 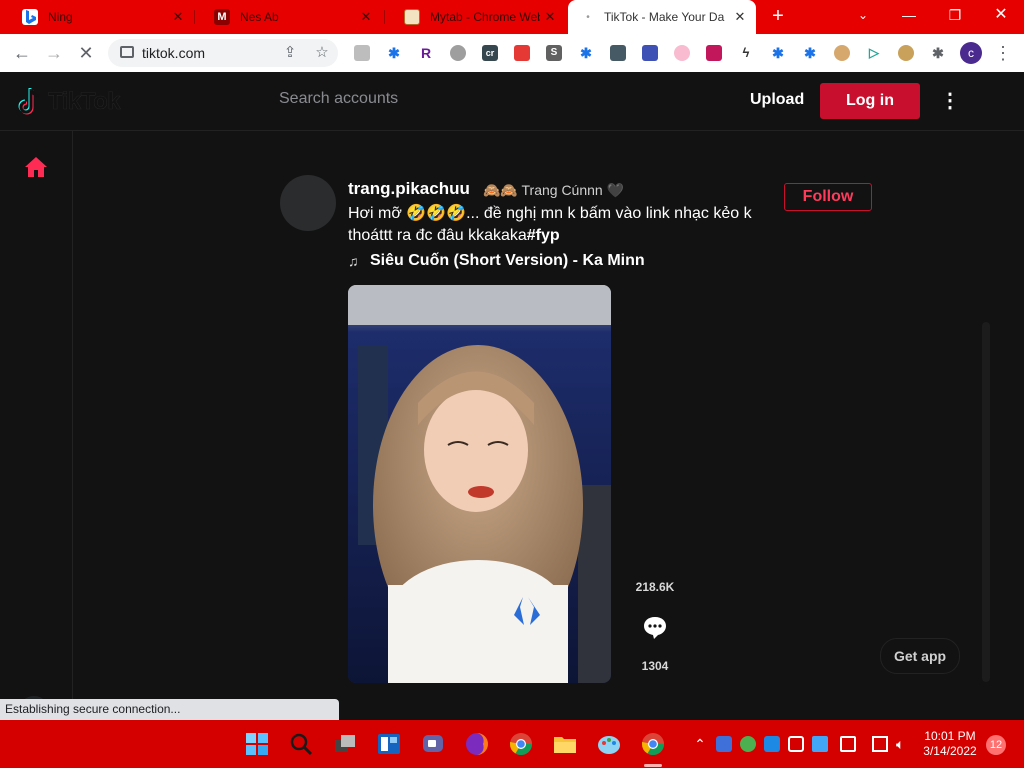 What do you see at coordinates (353, 261) in the screenshot?
I see `music-note-icon: ♫` at bounding box center [353, 261].